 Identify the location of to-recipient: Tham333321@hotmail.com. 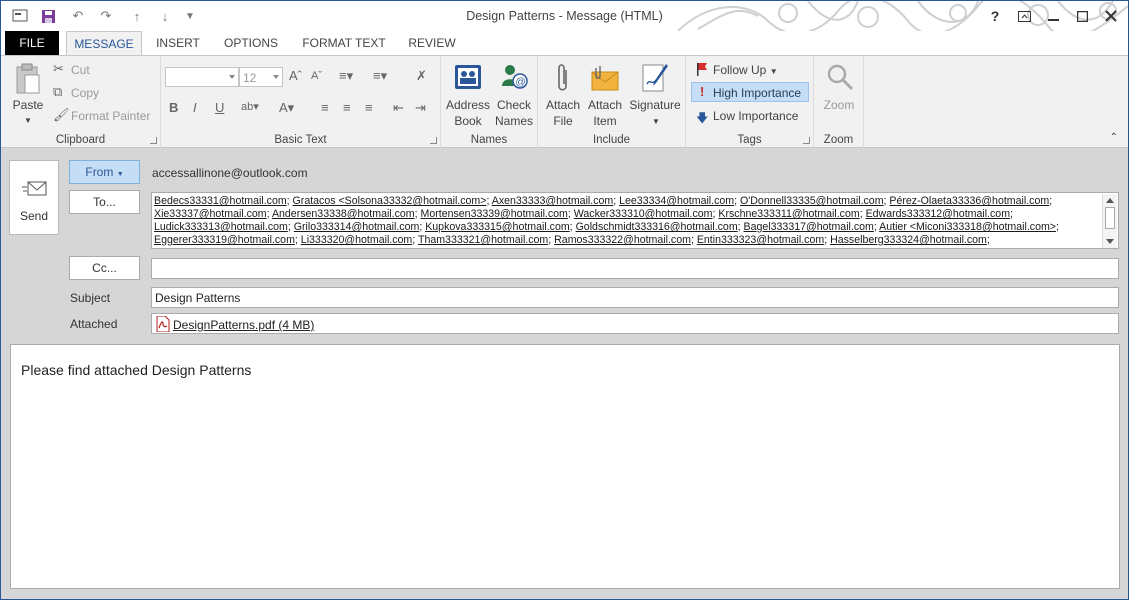
(483, 240).